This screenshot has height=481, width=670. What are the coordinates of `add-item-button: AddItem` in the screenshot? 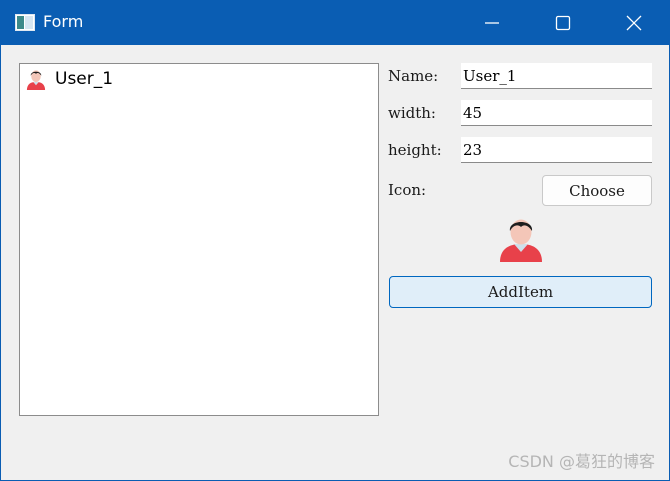 It's located at (520, 292).